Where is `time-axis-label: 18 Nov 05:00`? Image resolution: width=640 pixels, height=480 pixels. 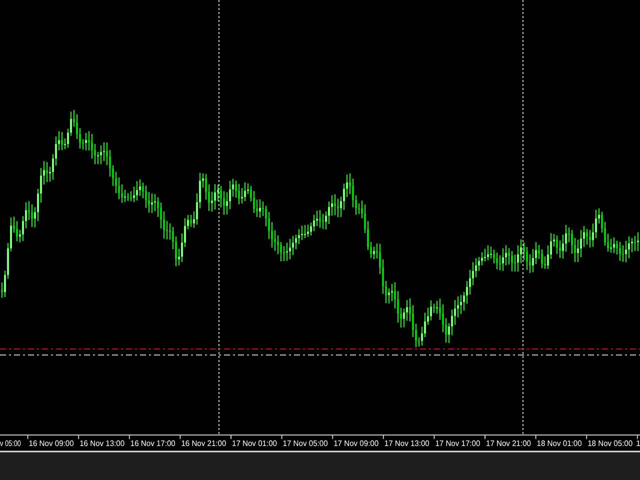 time-axis-label: 18 Nov 05:00 is located at coordinates (612, 443).